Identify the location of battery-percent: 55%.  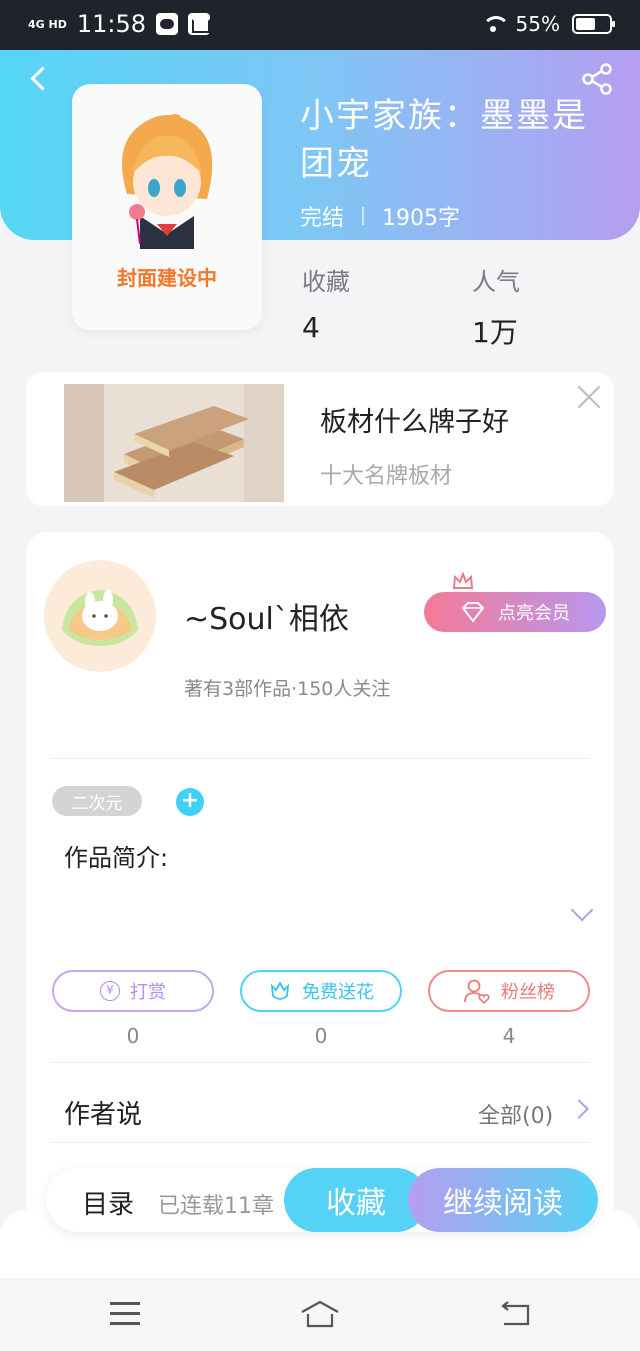
(537, 24).